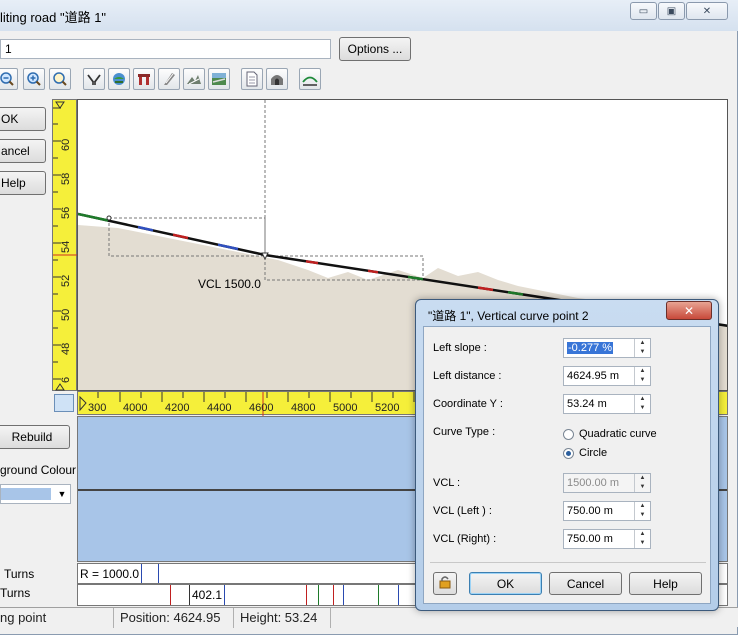 Image resolution: width=738 pixels, height=635 pixels. I want to click on vcl-field: 1500.00 m ▲ ▼, so click(607, 483).